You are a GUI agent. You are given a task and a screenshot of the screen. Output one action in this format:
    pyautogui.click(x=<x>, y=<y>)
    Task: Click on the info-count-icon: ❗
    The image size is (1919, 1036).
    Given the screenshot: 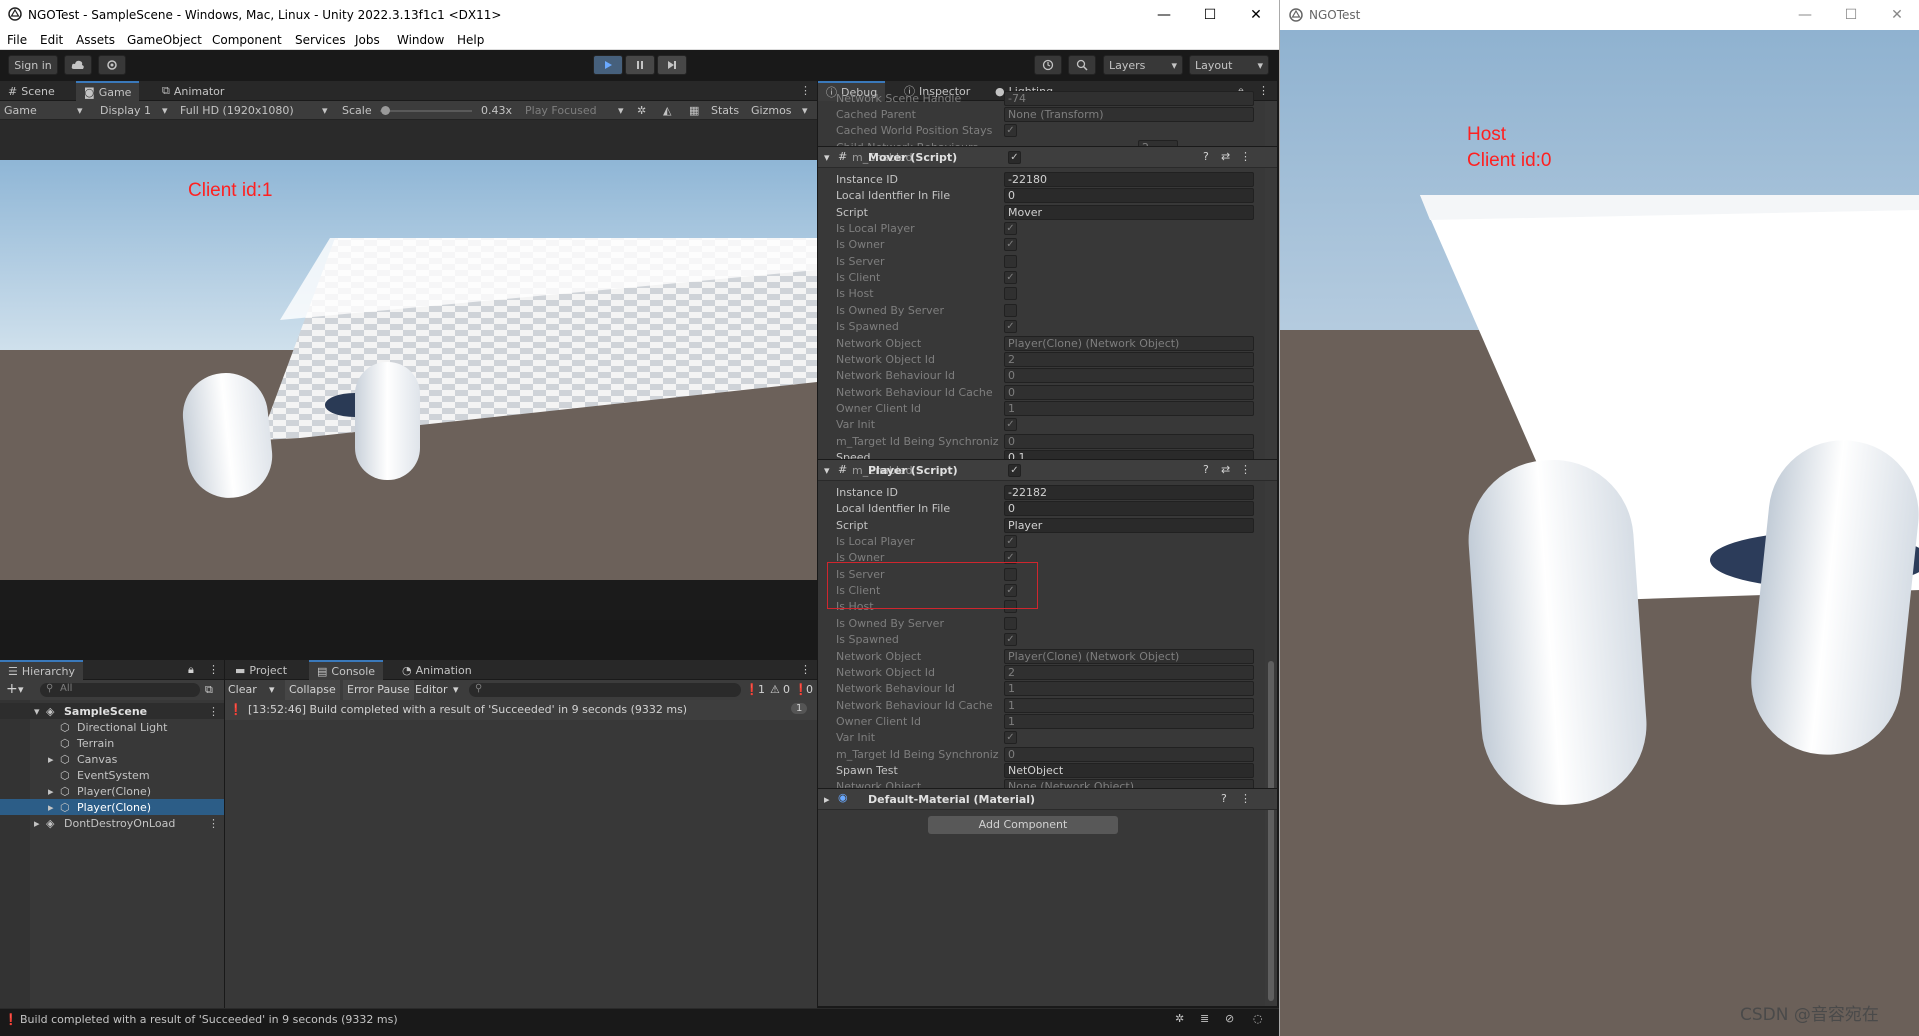 What is the action you would take?
    pyautogui.click(x=752, y=689)
    